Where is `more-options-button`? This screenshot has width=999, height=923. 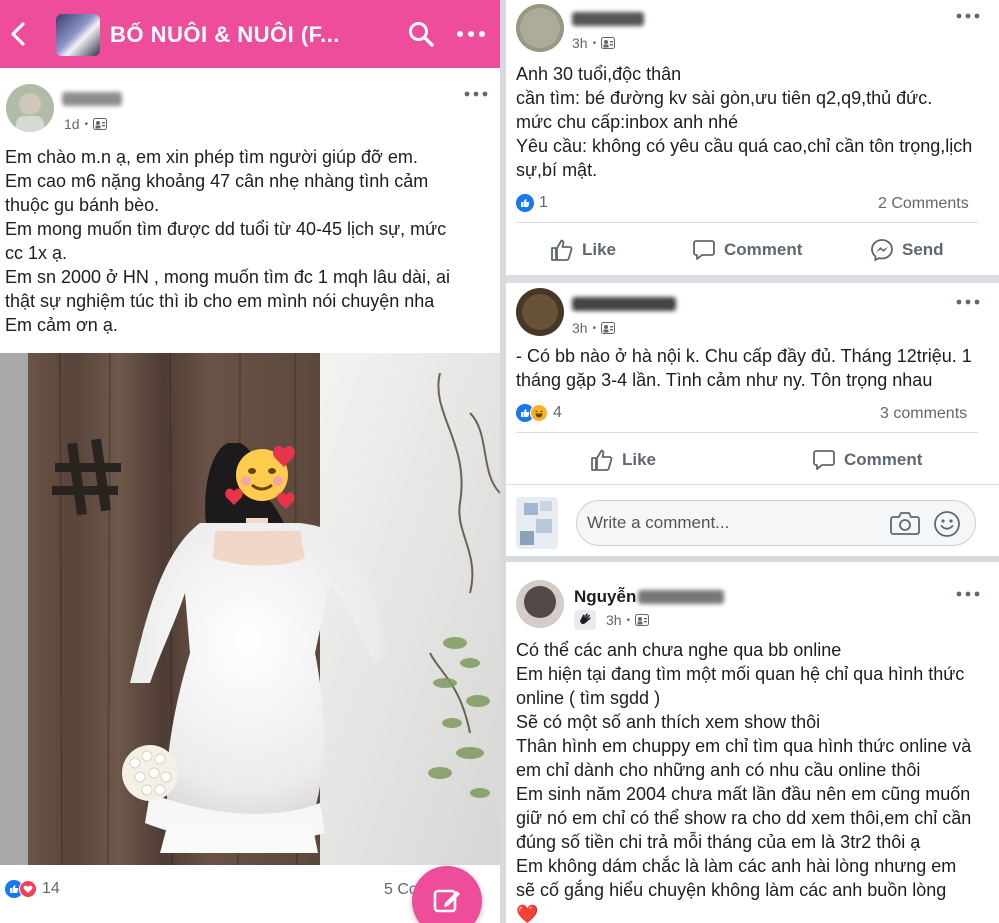 more-options-button is located at coordinates (471, 34).